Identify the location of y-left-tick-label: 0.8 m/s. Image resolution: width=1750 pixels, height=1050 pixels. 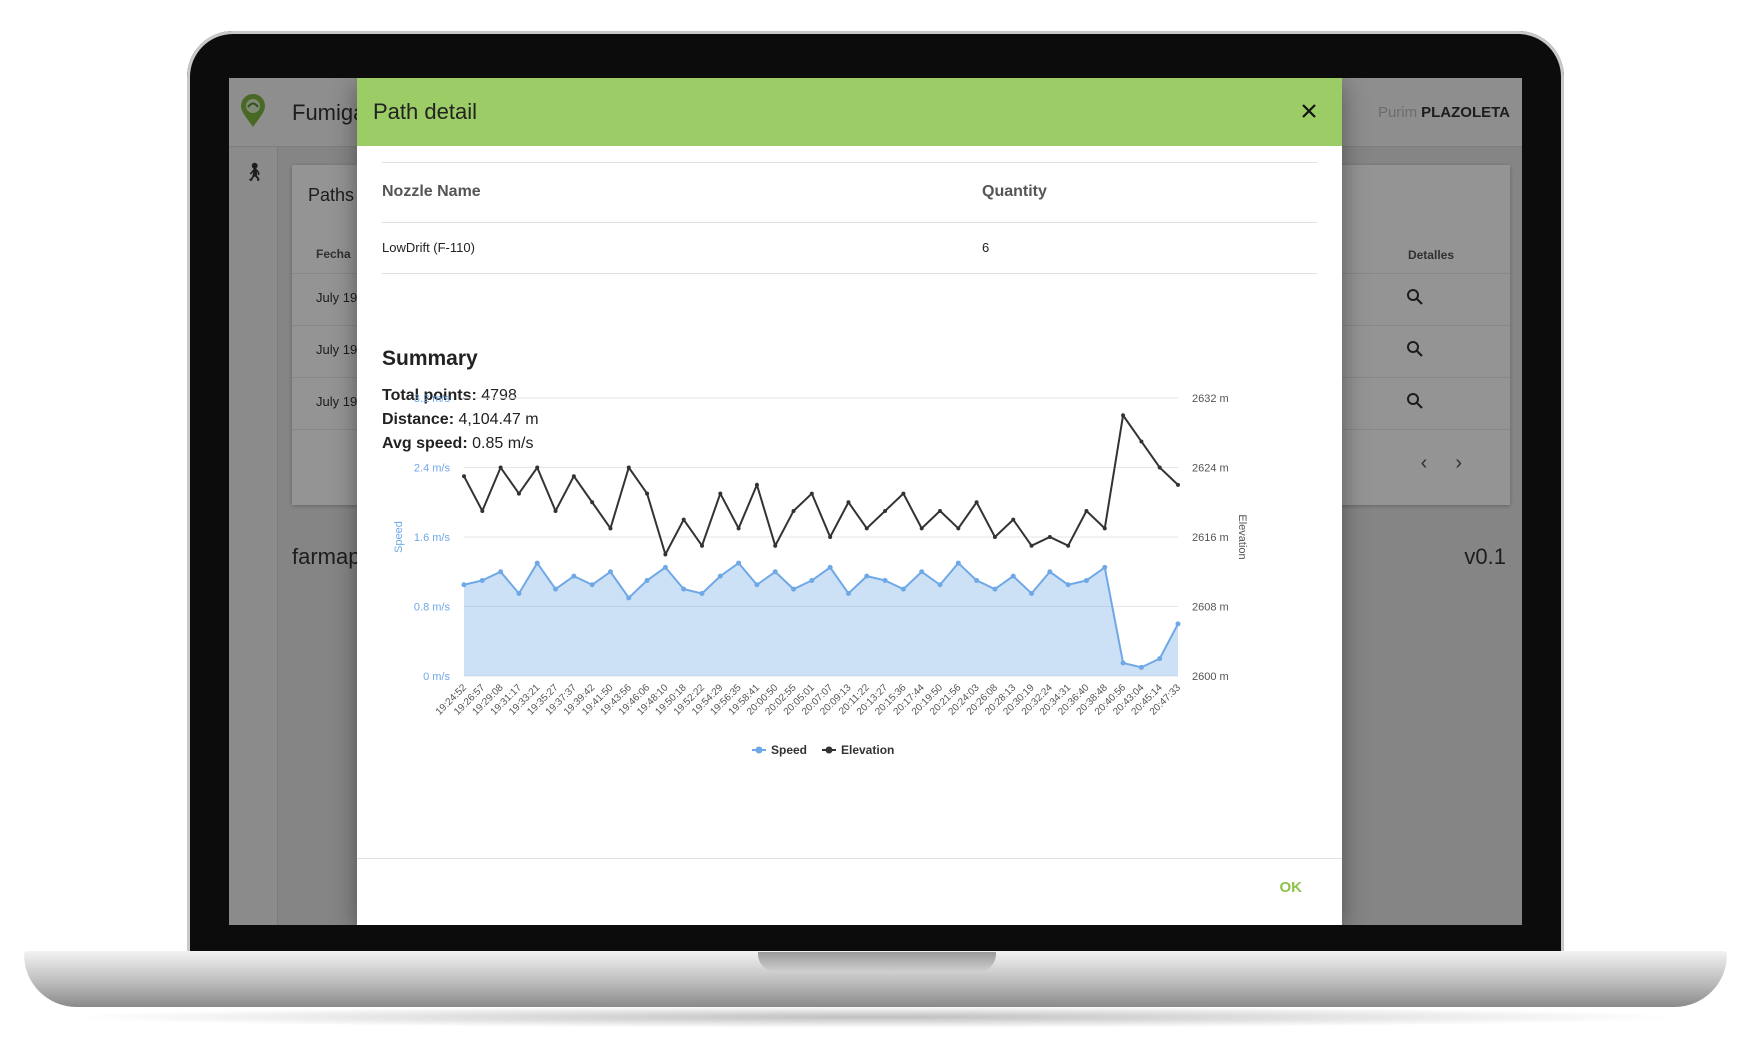
(432, 608).